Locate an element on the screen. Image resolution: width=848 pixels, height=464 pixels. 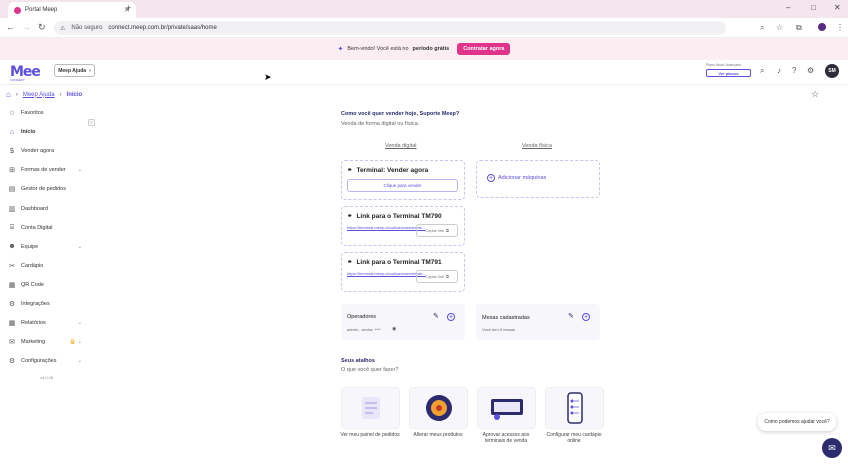
bookmark-star-icon: ☆ is located at coordinates (779, 27).